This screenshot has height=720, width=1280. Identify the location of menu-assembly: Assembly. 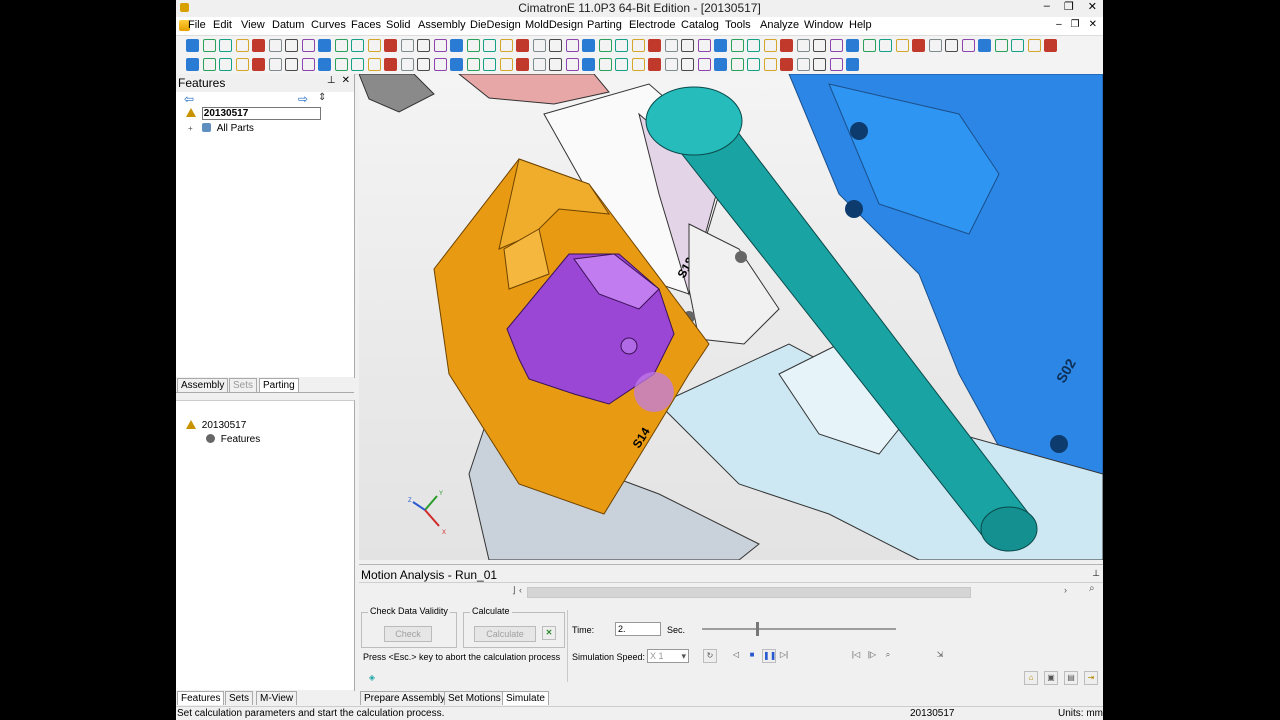
(442, 25).